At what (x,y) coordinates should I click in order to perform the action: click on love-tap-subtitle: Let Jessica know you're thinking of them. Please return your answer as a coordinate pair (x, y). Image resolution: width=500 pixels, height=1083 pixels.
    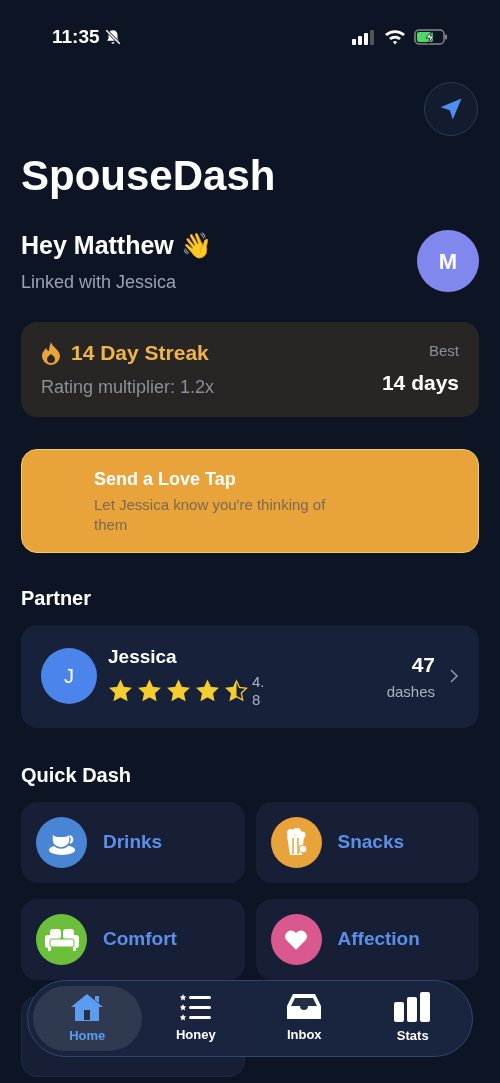
    Looking at the image, I should click on (210, 515).